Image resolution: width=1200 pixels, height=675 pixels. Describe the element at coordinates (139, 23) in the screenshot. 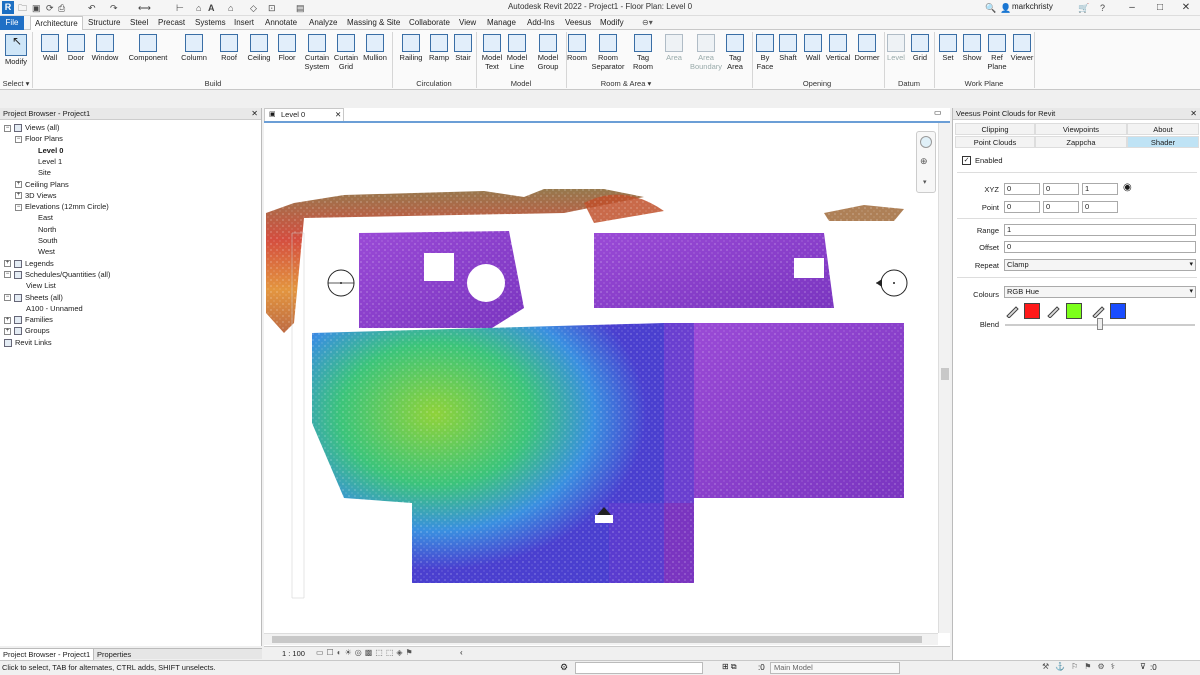

I see `tab-steel: Steel` at that location.